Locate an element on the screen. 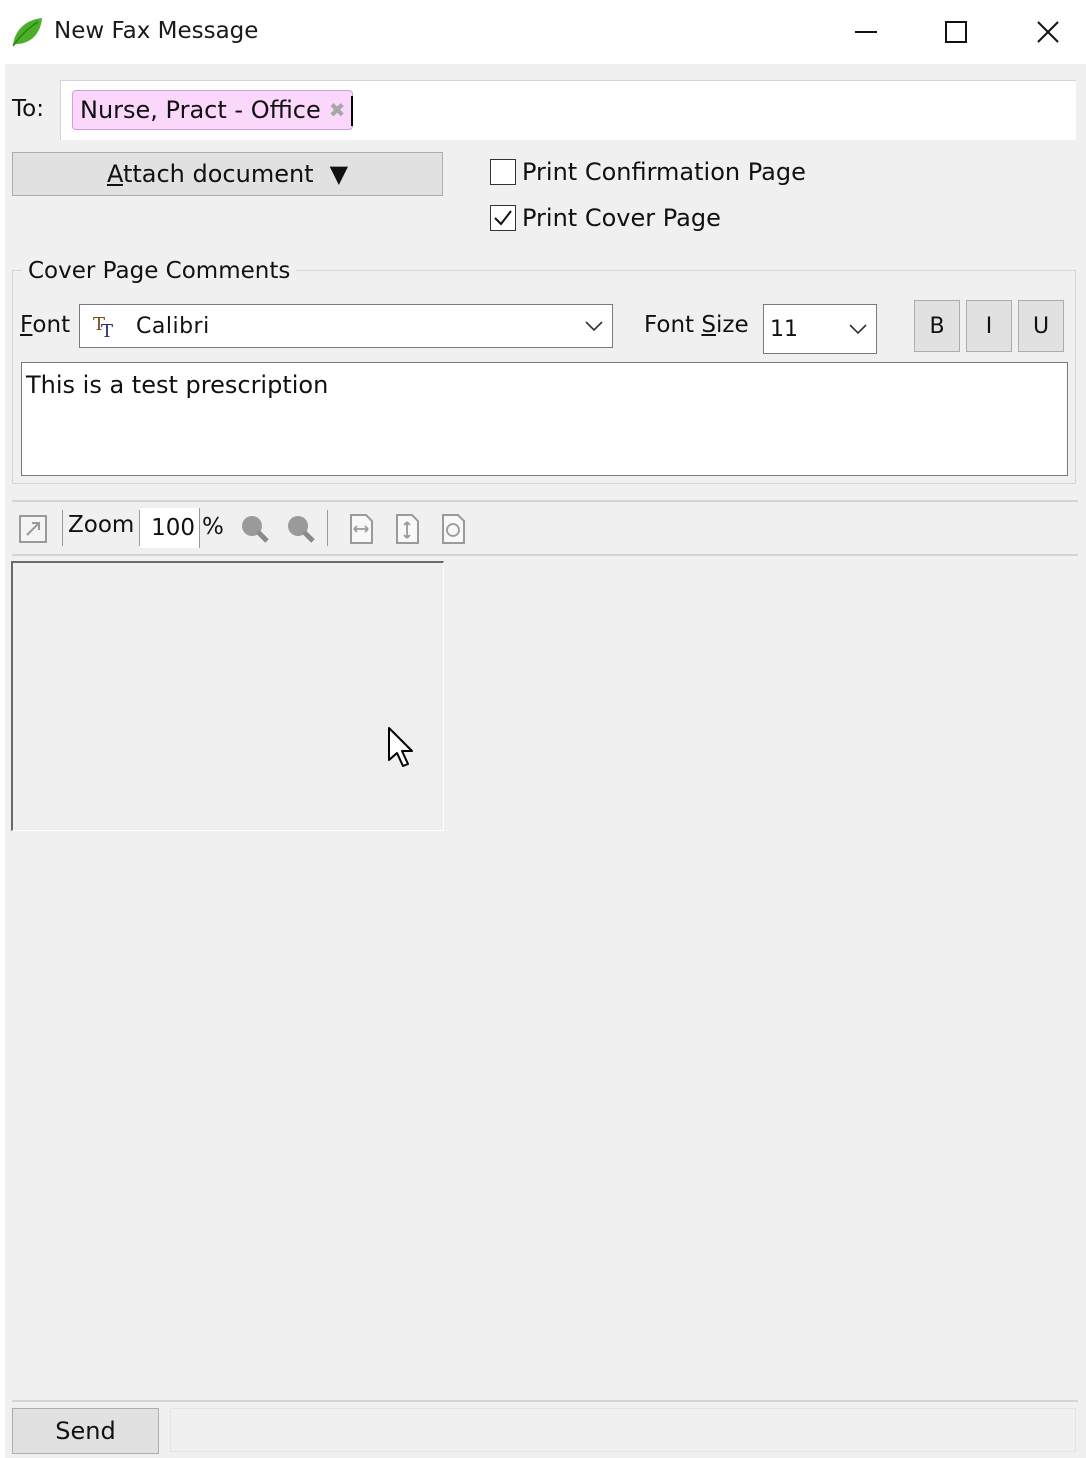 The width and height of the screenshot is (1086, 1458). font-size-label: Font Size is located at coordinates (696, 325).